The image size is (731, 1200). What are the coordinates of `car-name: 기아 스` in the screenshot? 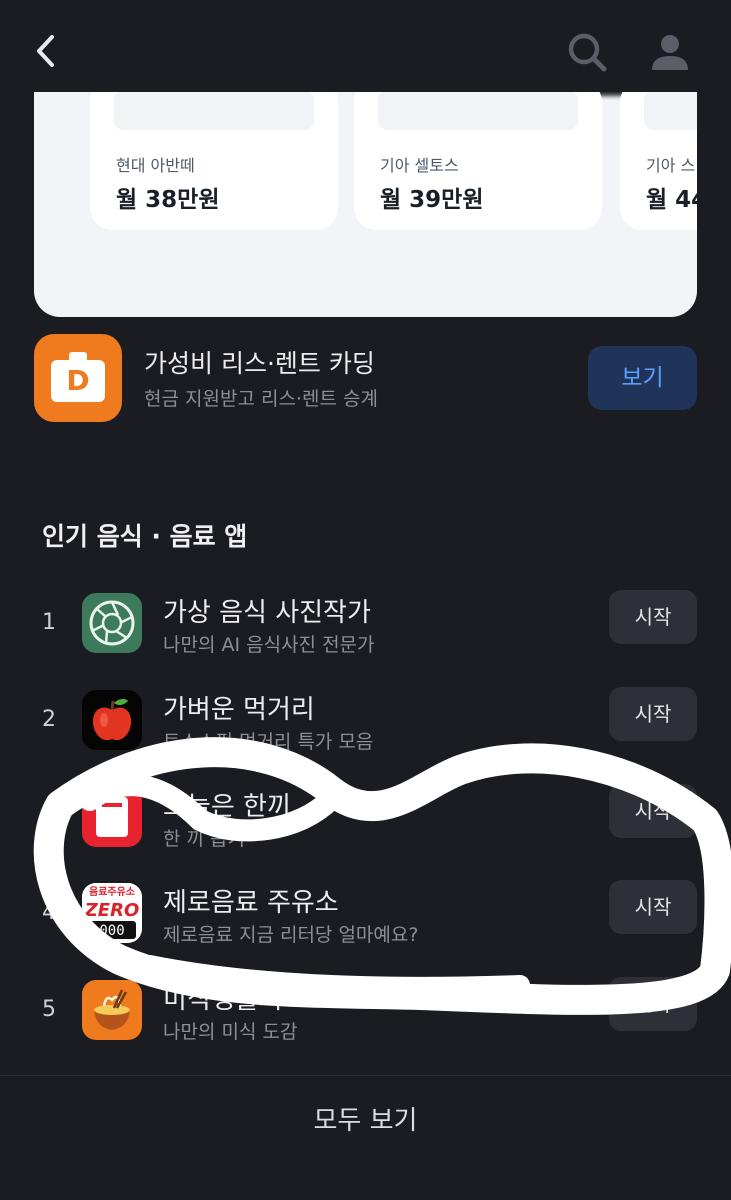 It's located at (671, 165).